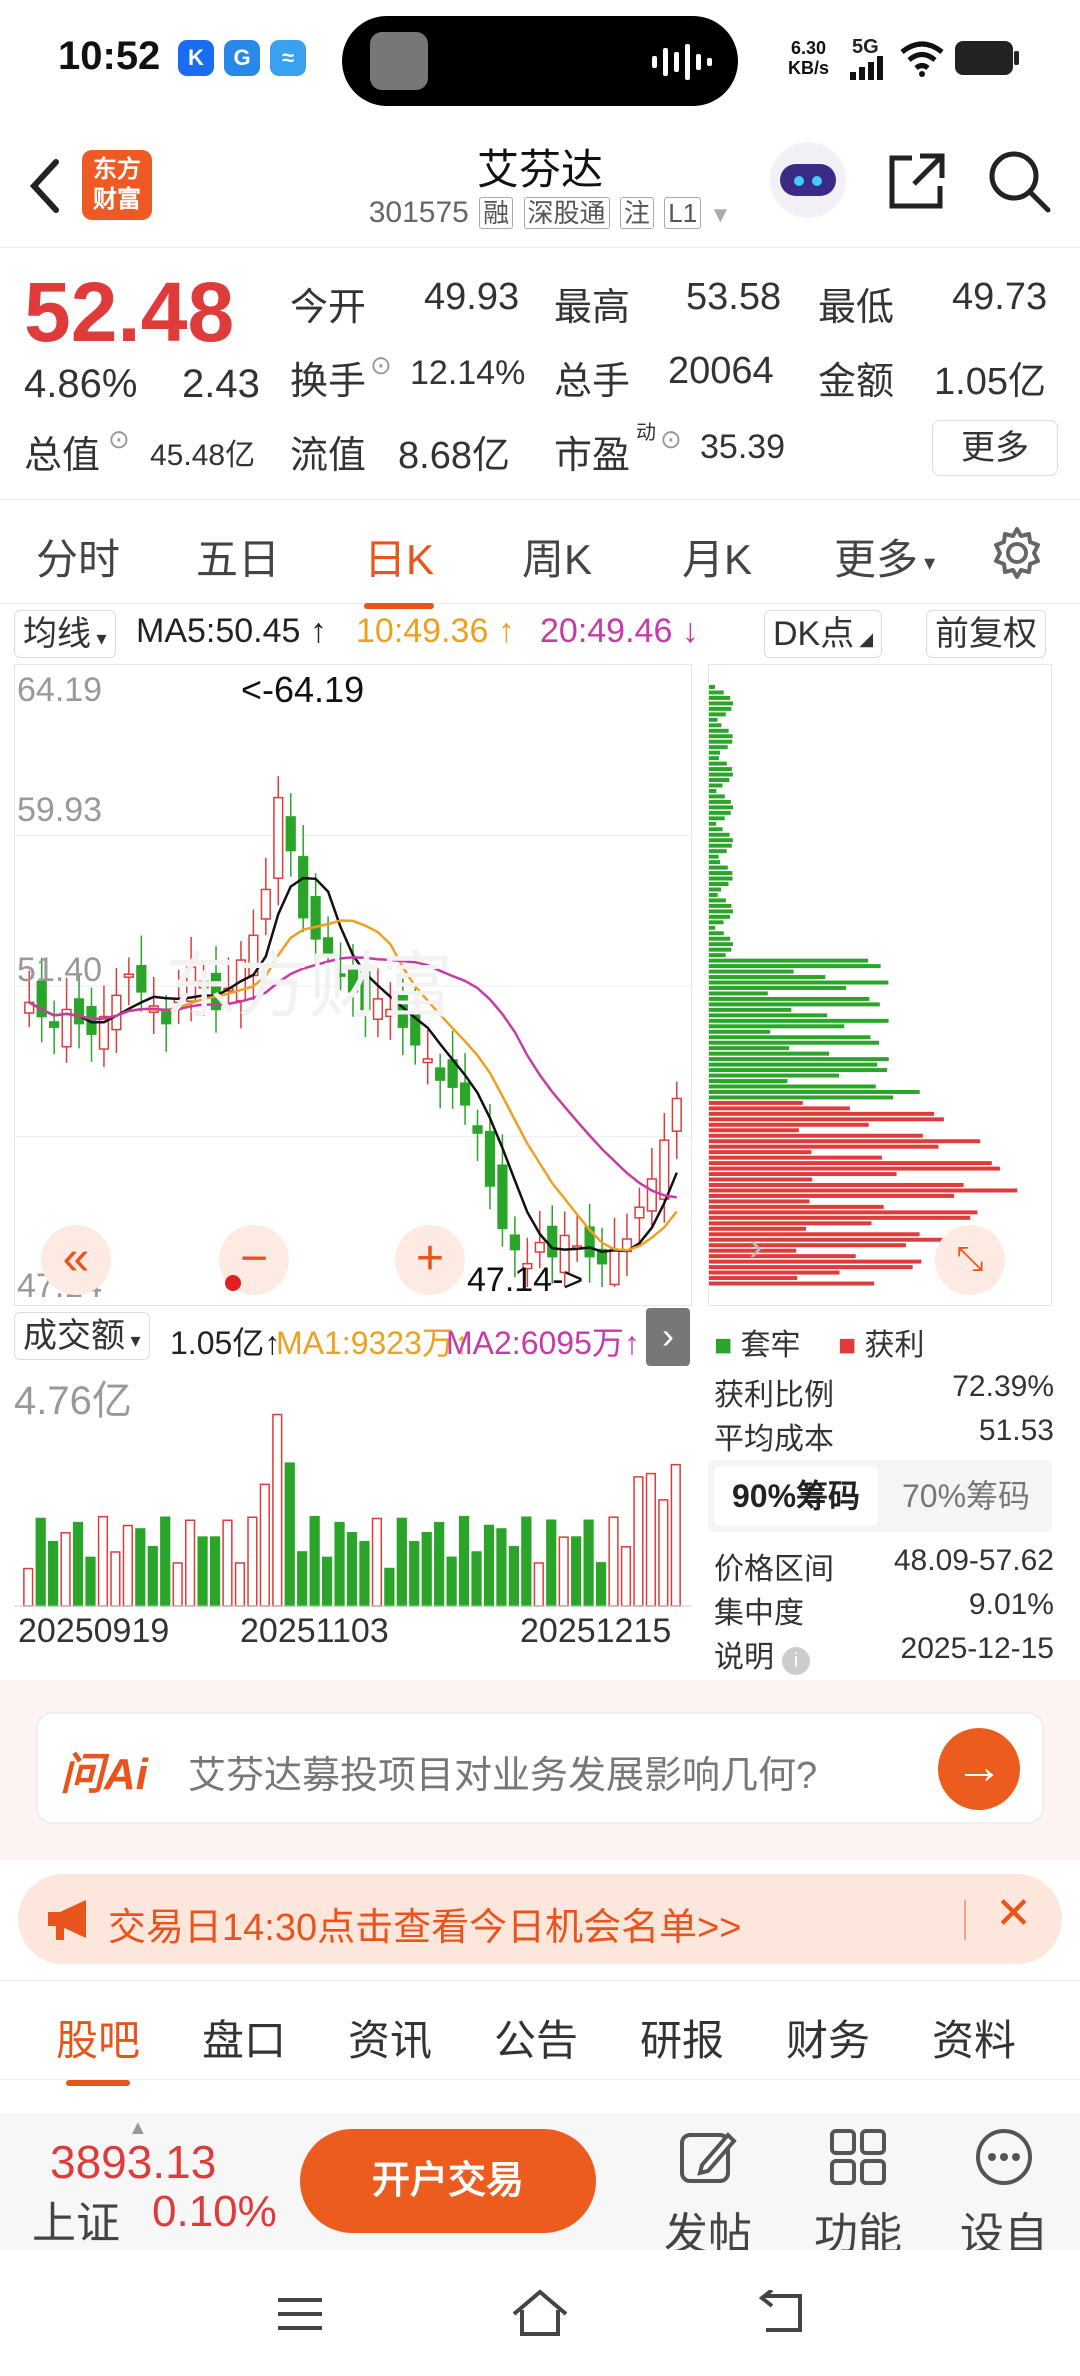  Describe the element at coordinates (468, 373) in the screenshot. I see `turnover-value: 12.14%` at that location.